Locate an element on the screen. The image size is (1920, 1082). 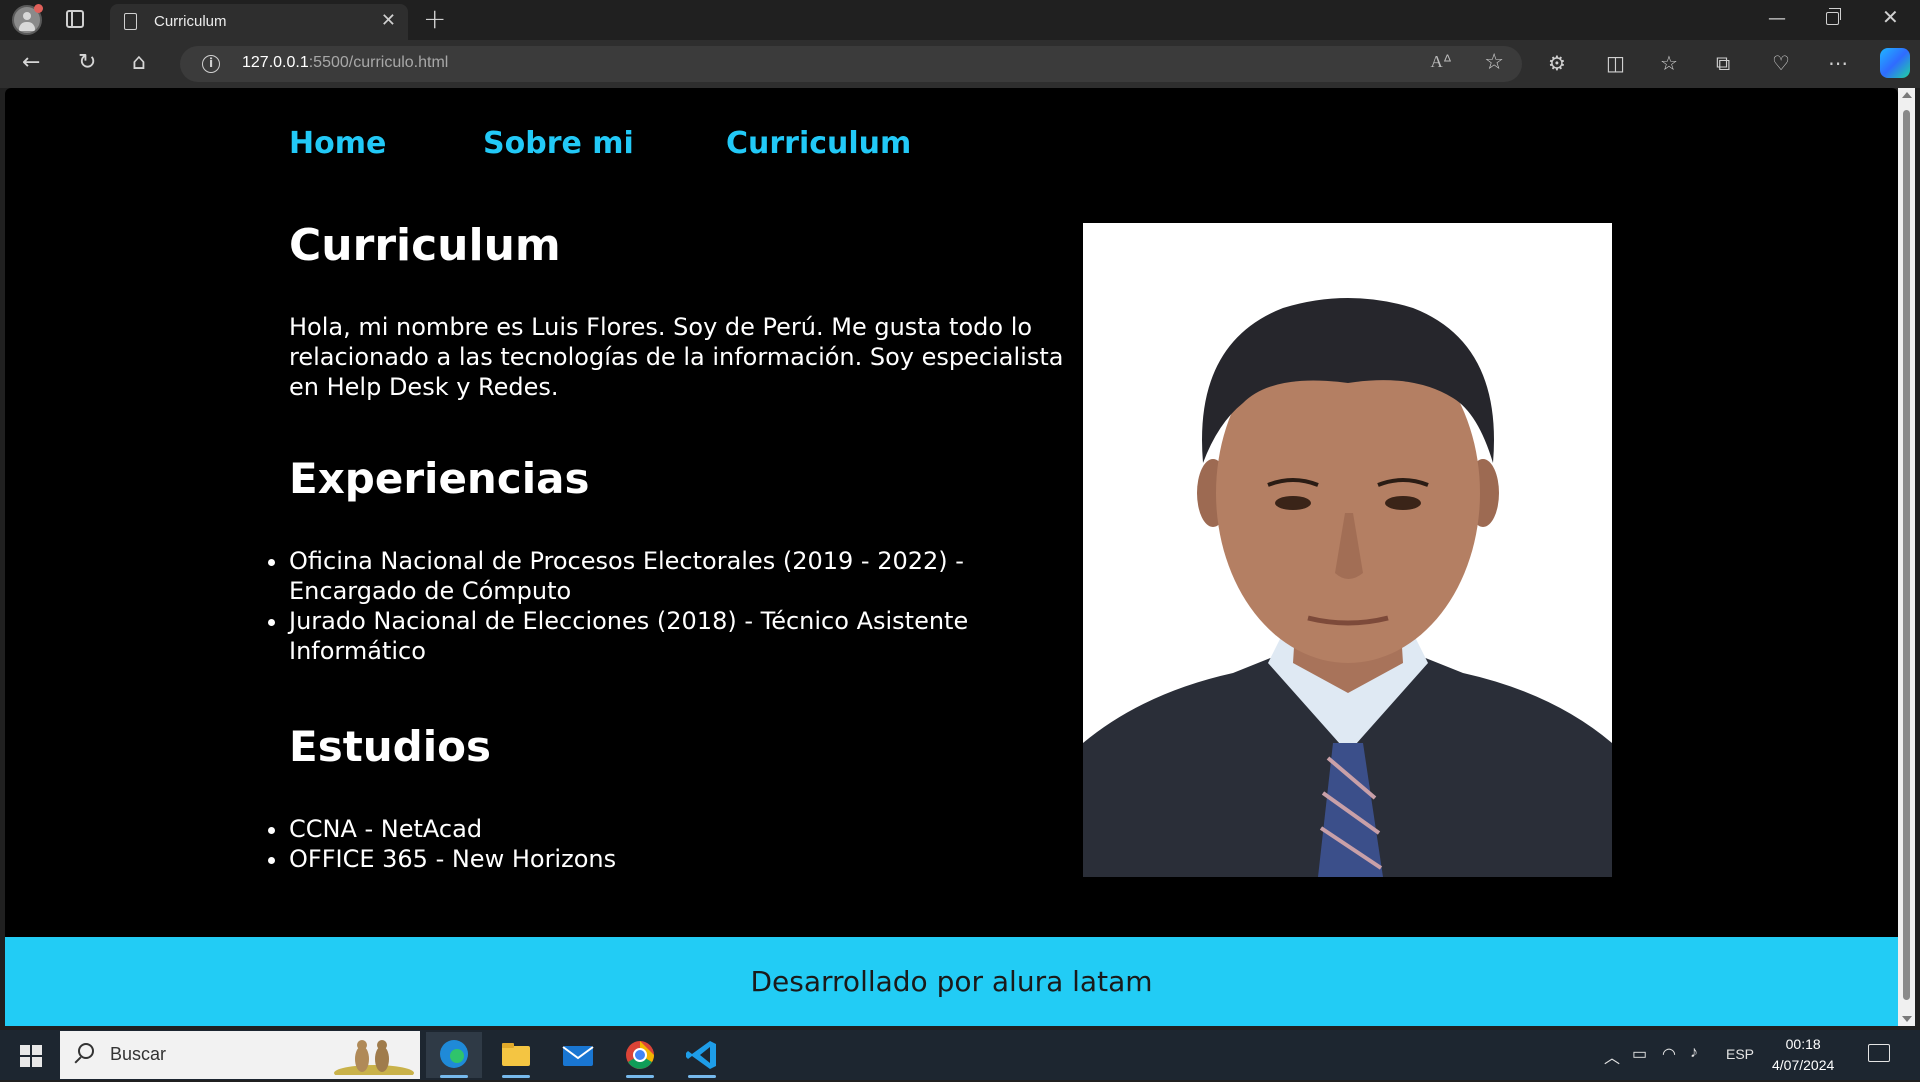
home-icon: ⌂ is located at coordinates (139, 63).